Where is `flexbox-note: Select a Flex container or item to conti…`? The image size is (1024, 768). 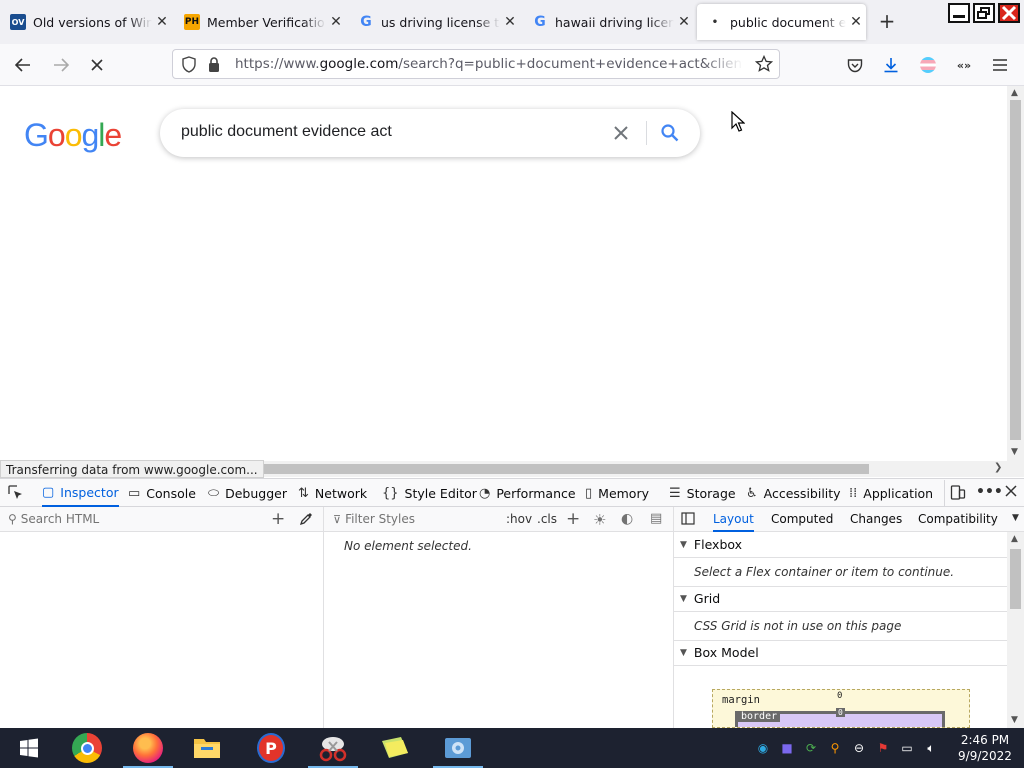 flexbox-note: Select a Flex container or item to conti… is located at coordinates (824, 572).